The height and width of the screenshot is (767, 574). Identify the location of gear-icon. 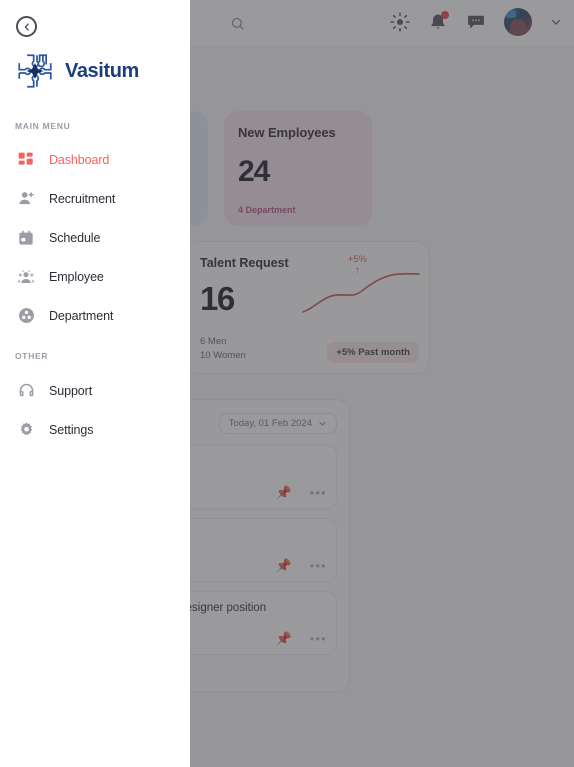
(26, 430).